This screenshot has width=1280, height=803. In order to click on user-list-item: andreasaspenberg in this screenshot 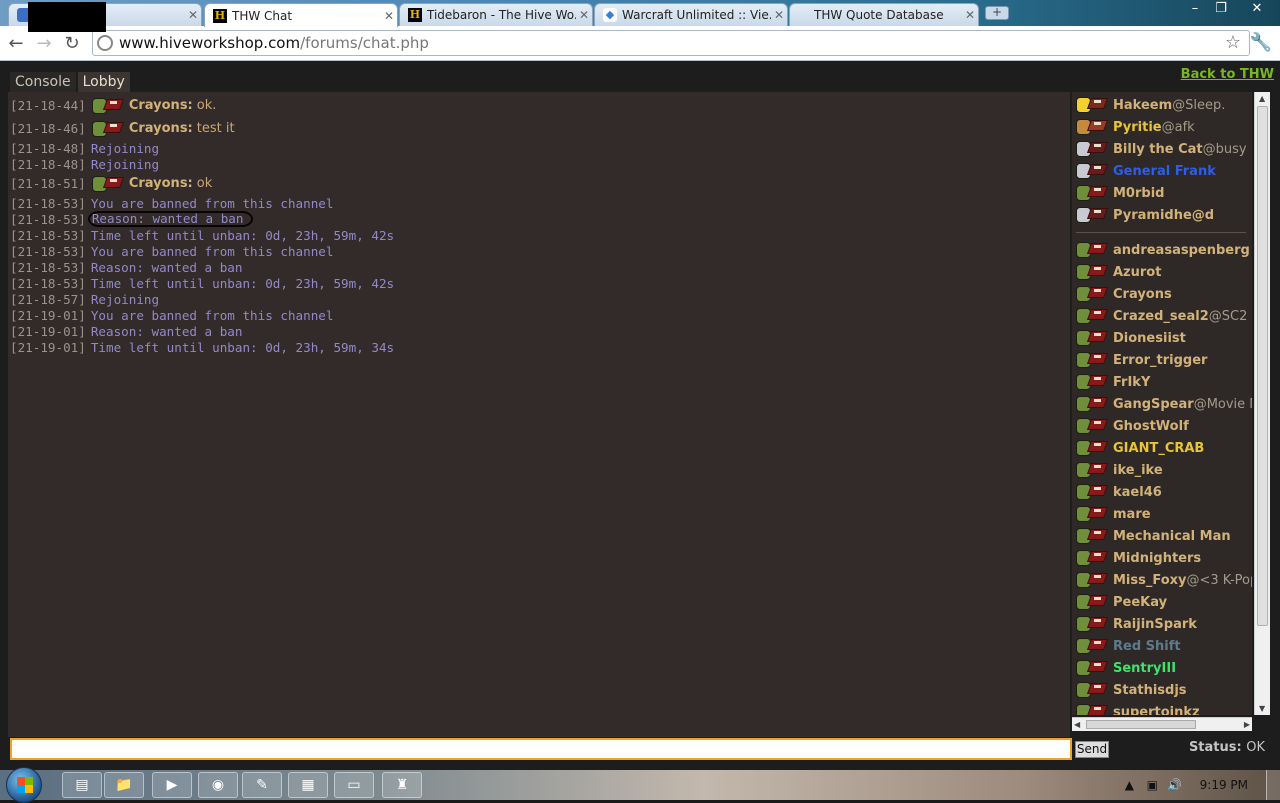, I will do `click(1162, 250)`.